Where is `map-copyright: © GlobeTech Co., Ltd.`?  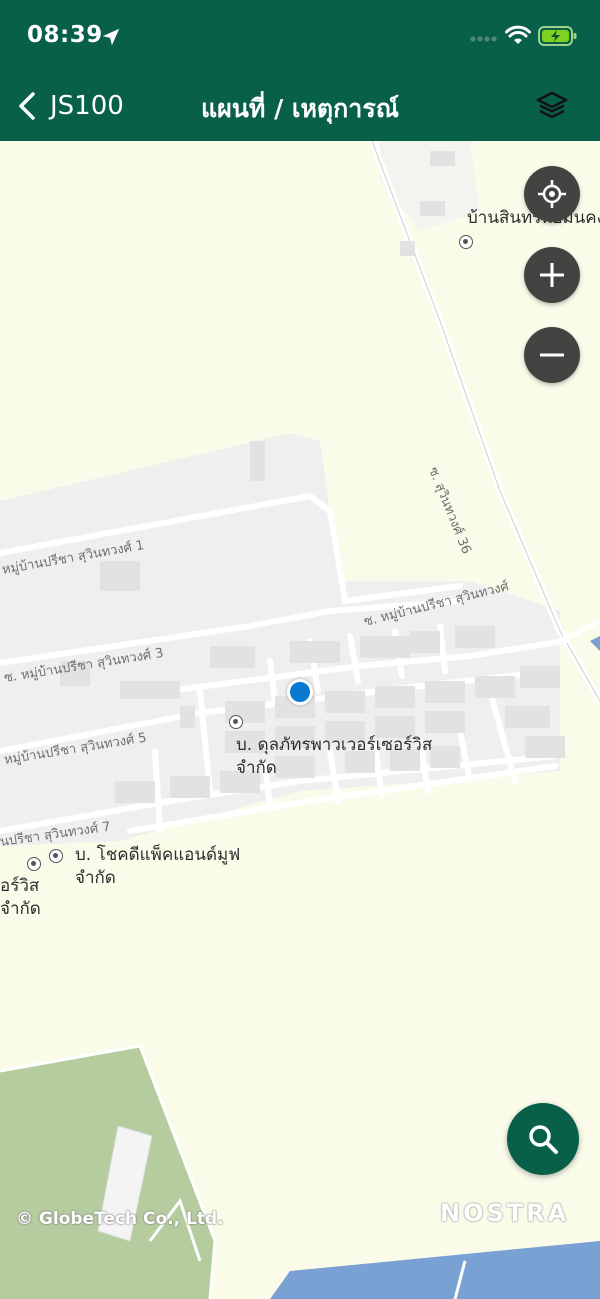
map-copyright: © GlobeTech Co., Ltd. is located at coordinates (120, 1219).